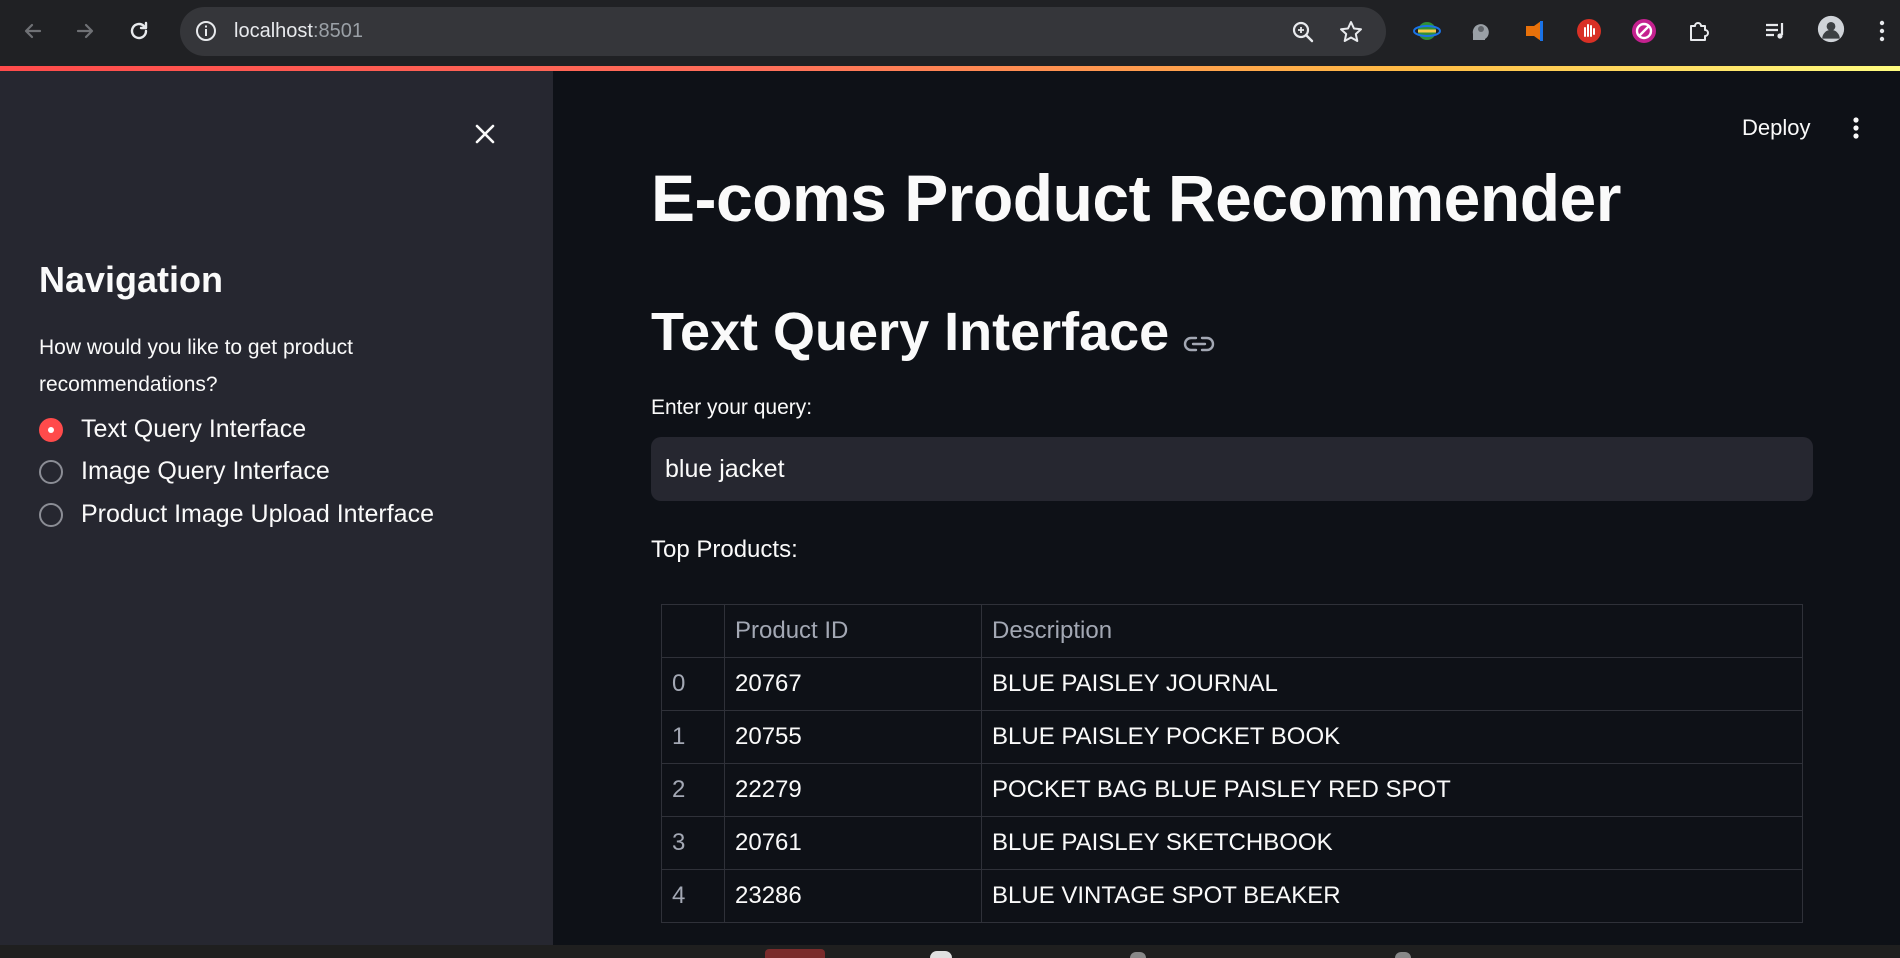  Describe the element at coordinates (337, 31) in the screenshot. I see `url-port: :8501` at that location.